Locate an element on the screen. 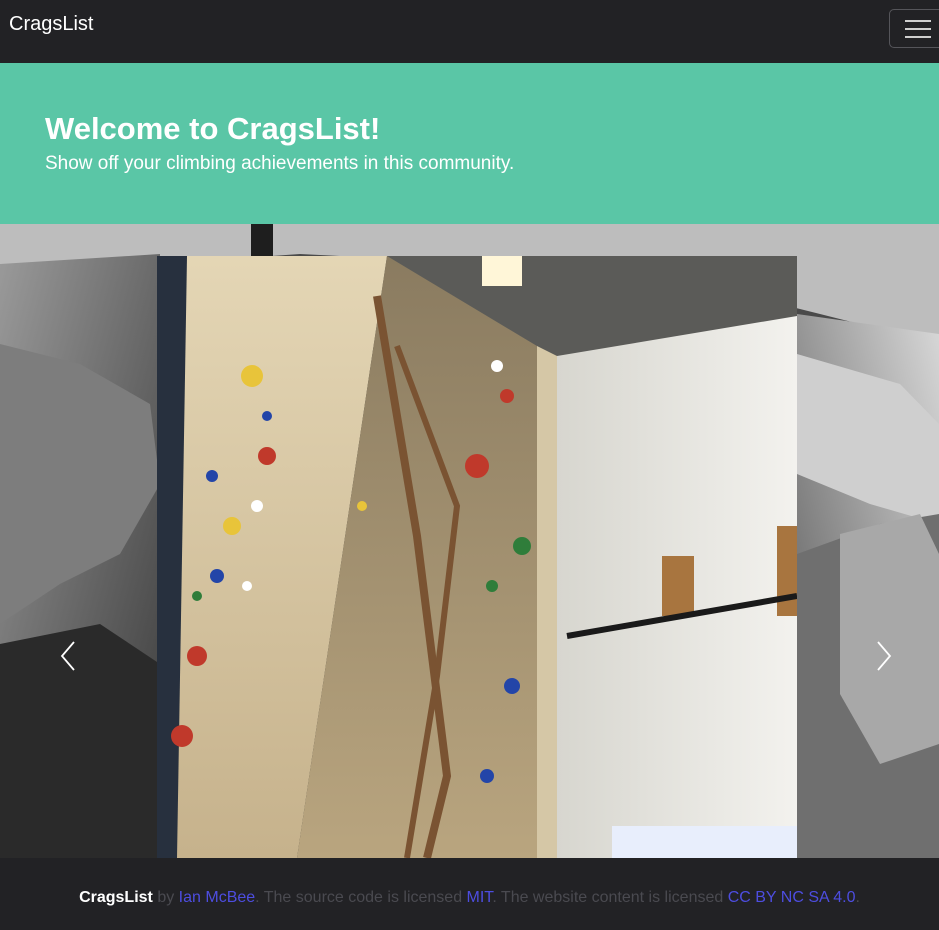  footer-by-text: by is located at coordinates (165, 897).